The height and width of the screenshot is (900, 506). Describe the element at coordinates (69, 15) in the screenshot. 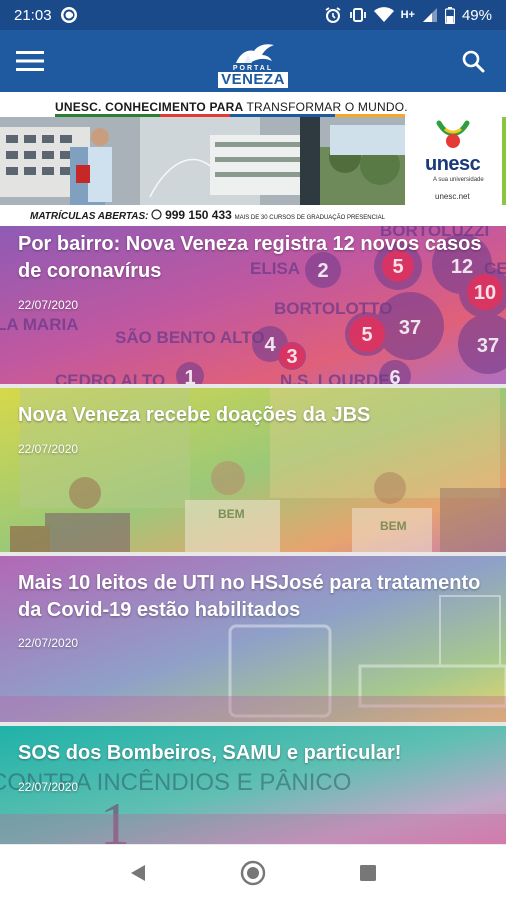

I see `notification-icon` at that location.